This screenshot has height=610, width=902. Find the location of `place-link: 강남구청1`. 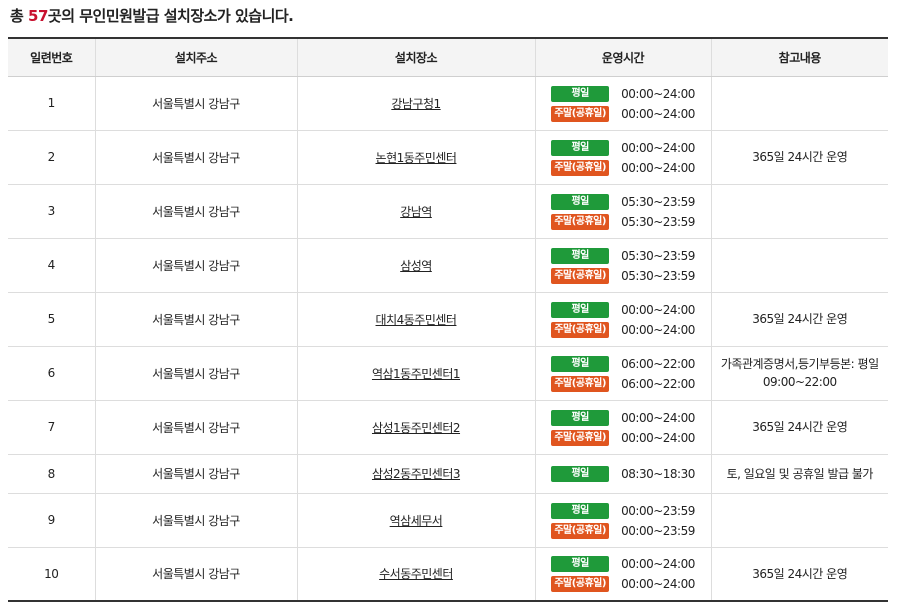

place-link: 강남구청1 is located at coordinates (416, 104).